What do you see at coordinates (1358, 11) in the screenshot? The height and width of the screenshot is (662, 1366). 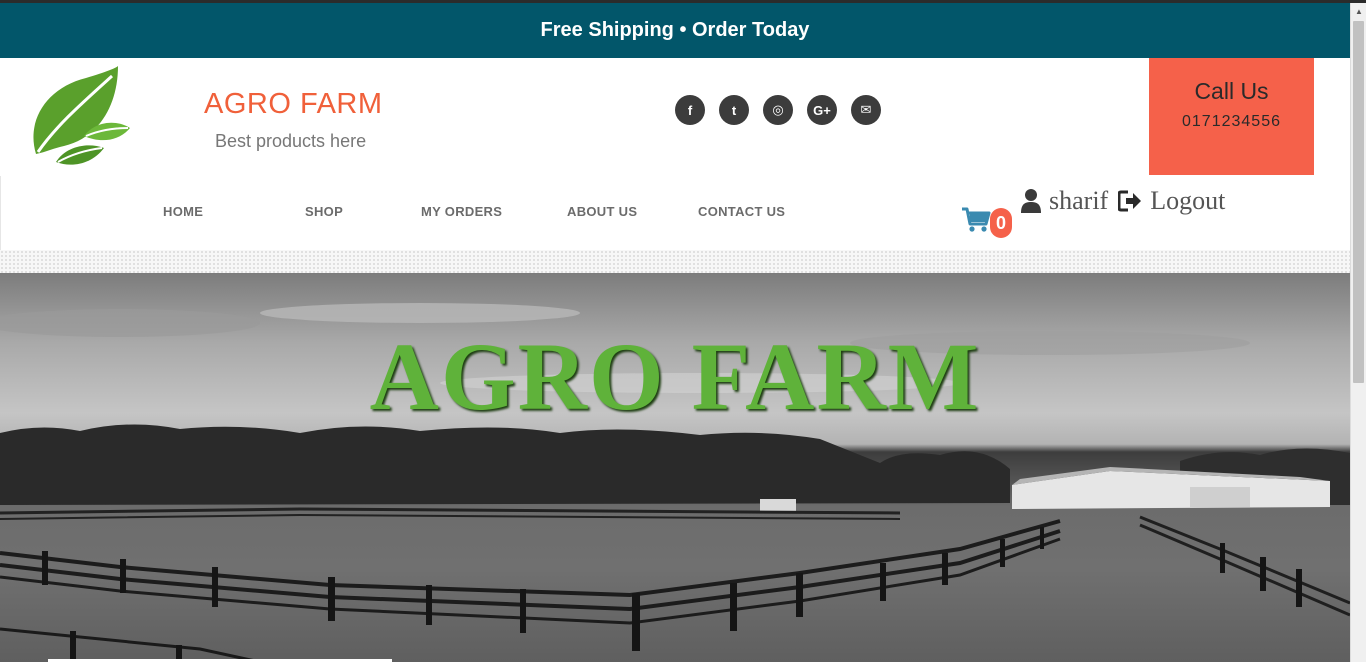 I see `scroll-up-arrow-icon: ▲` at bounding box center [1358, 11].